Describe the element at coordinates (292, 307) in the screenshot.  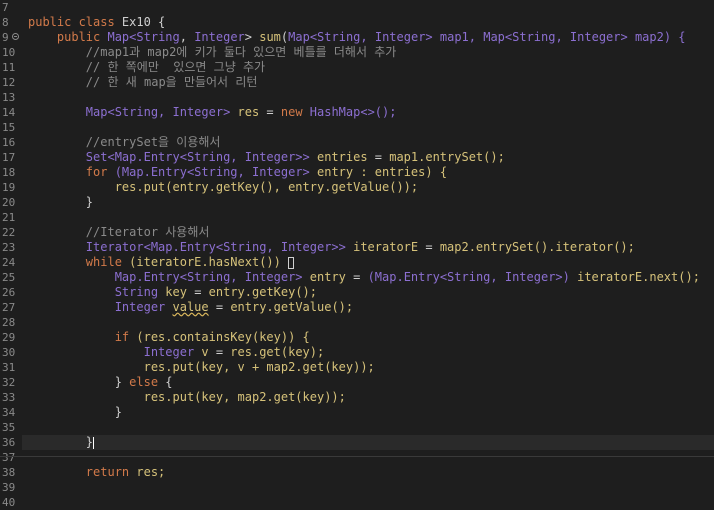
I see `code-token: entry.getValue();` at that location.